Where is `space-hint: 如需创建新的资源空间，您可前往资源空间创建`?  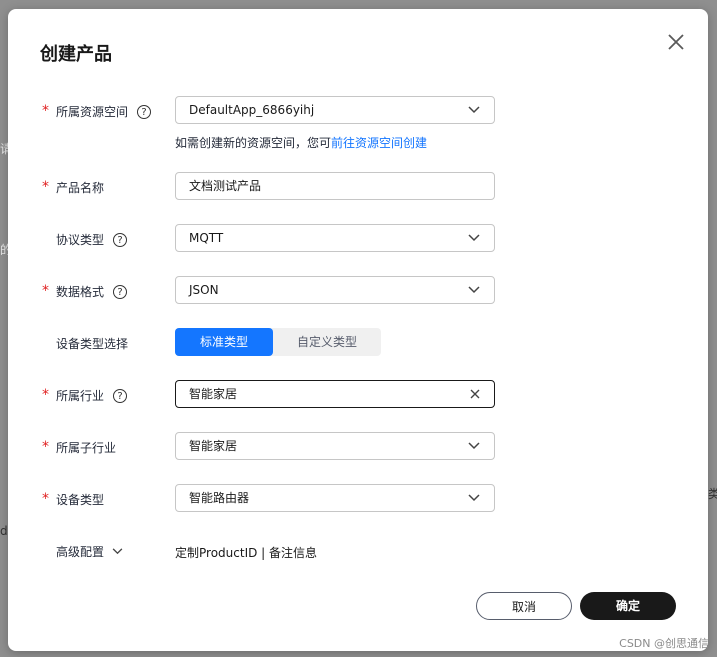 space-hint: 如需创建新的资源空间，您可前往资源空间创建 is located at coordinates (301, 142).